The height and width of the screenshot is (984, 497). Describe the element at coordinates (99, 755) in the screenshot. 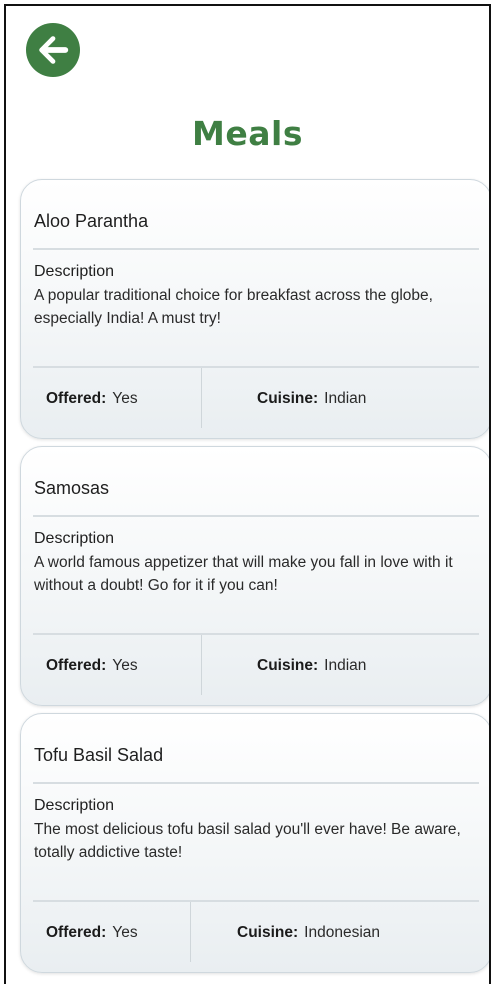

I see `meal-name: Tofu Basil Salad` at that location.